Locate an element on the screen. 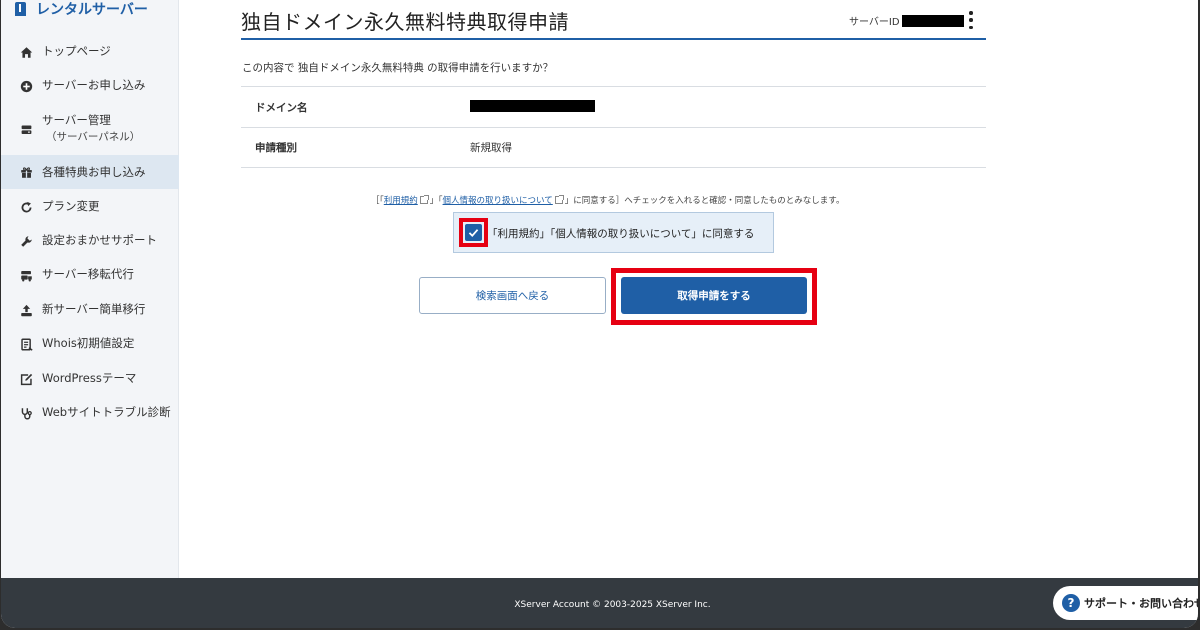  server-icon is located at coordinates (26, 129).